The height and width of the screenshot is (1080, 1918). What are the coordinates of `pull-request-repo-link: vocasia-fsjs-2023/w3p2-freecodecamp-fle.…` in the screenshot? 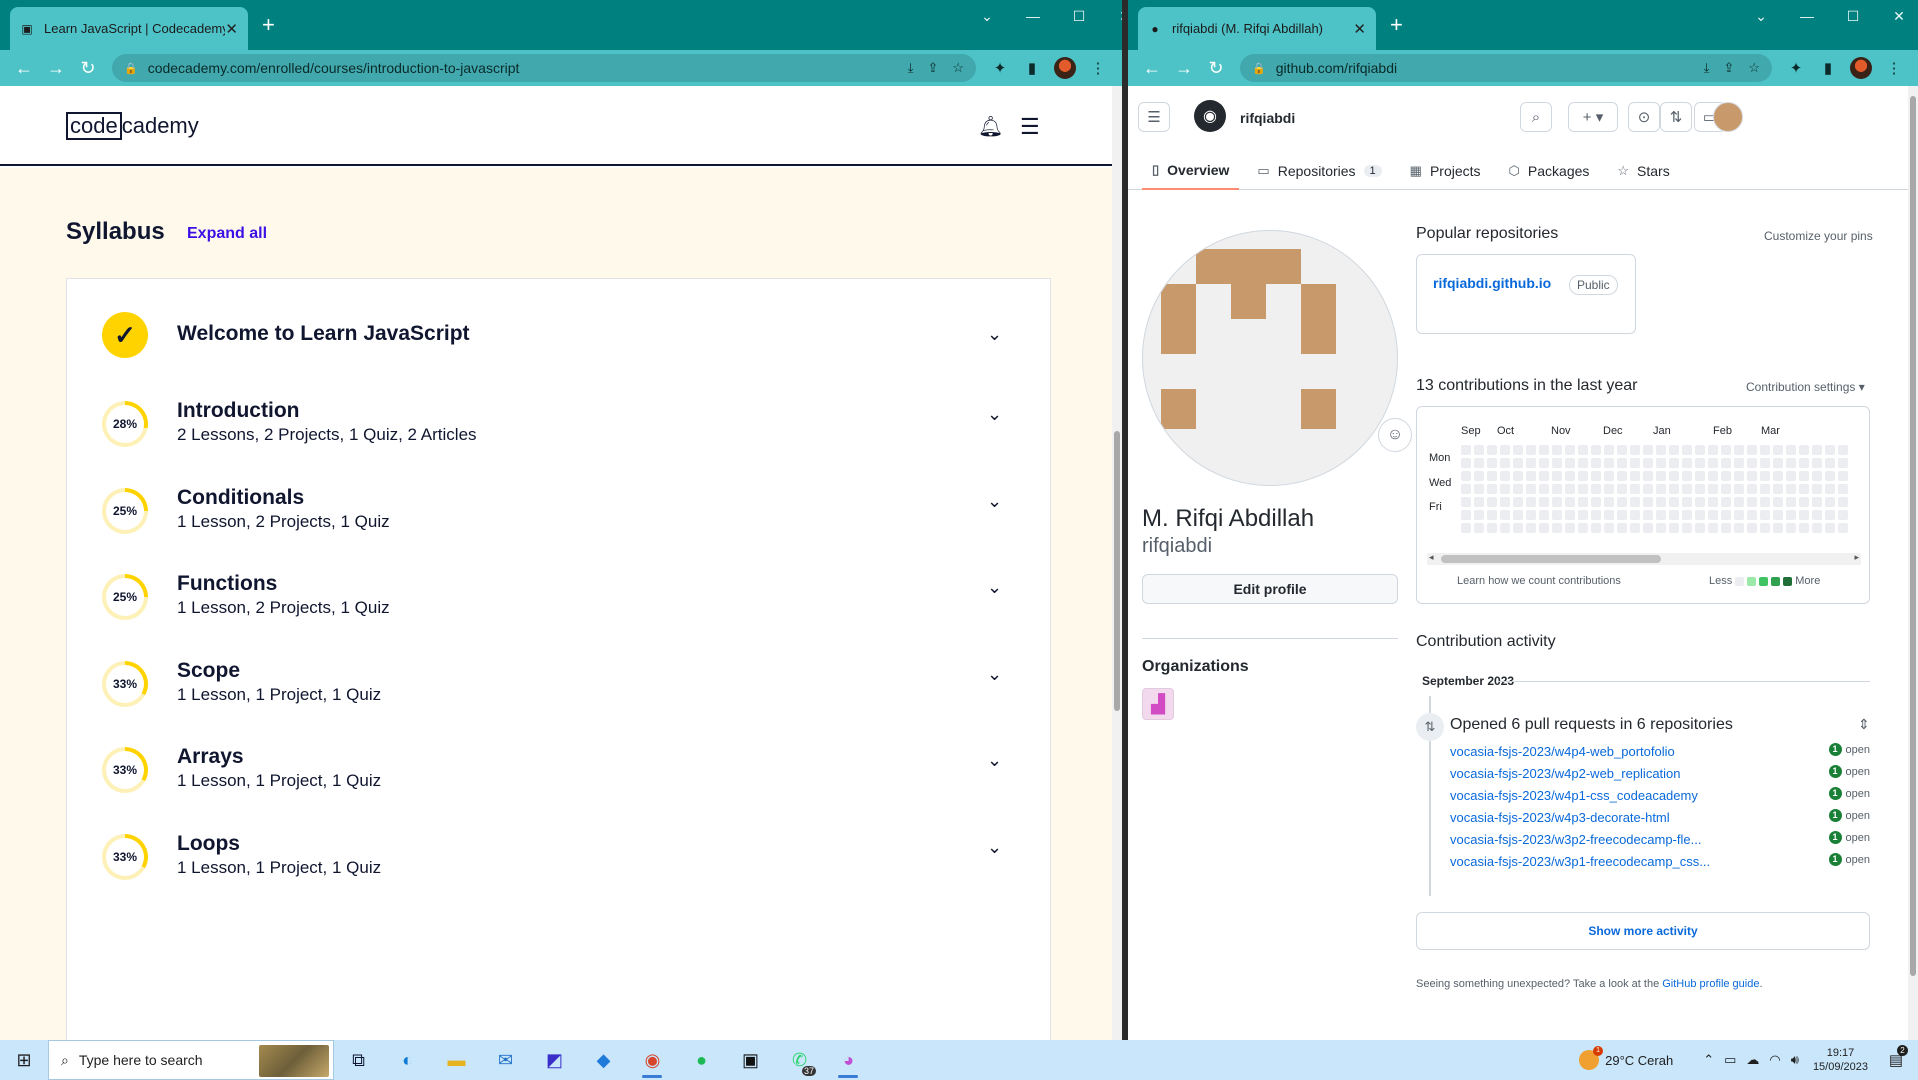 It's located at (1575, 839).